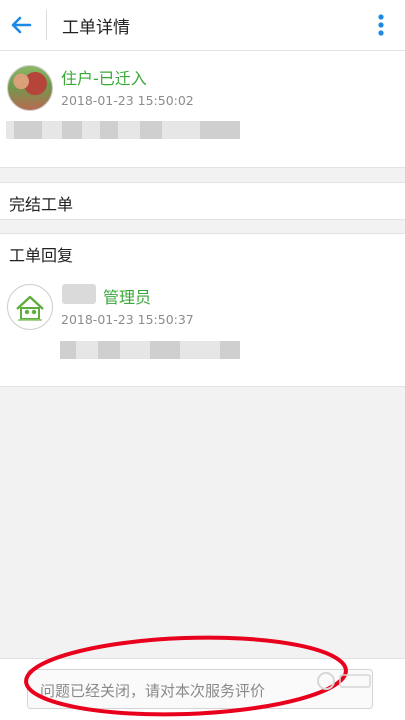 The height and width of the screenshot is (720, 405). I want to click on back-button, so click(21, 25).